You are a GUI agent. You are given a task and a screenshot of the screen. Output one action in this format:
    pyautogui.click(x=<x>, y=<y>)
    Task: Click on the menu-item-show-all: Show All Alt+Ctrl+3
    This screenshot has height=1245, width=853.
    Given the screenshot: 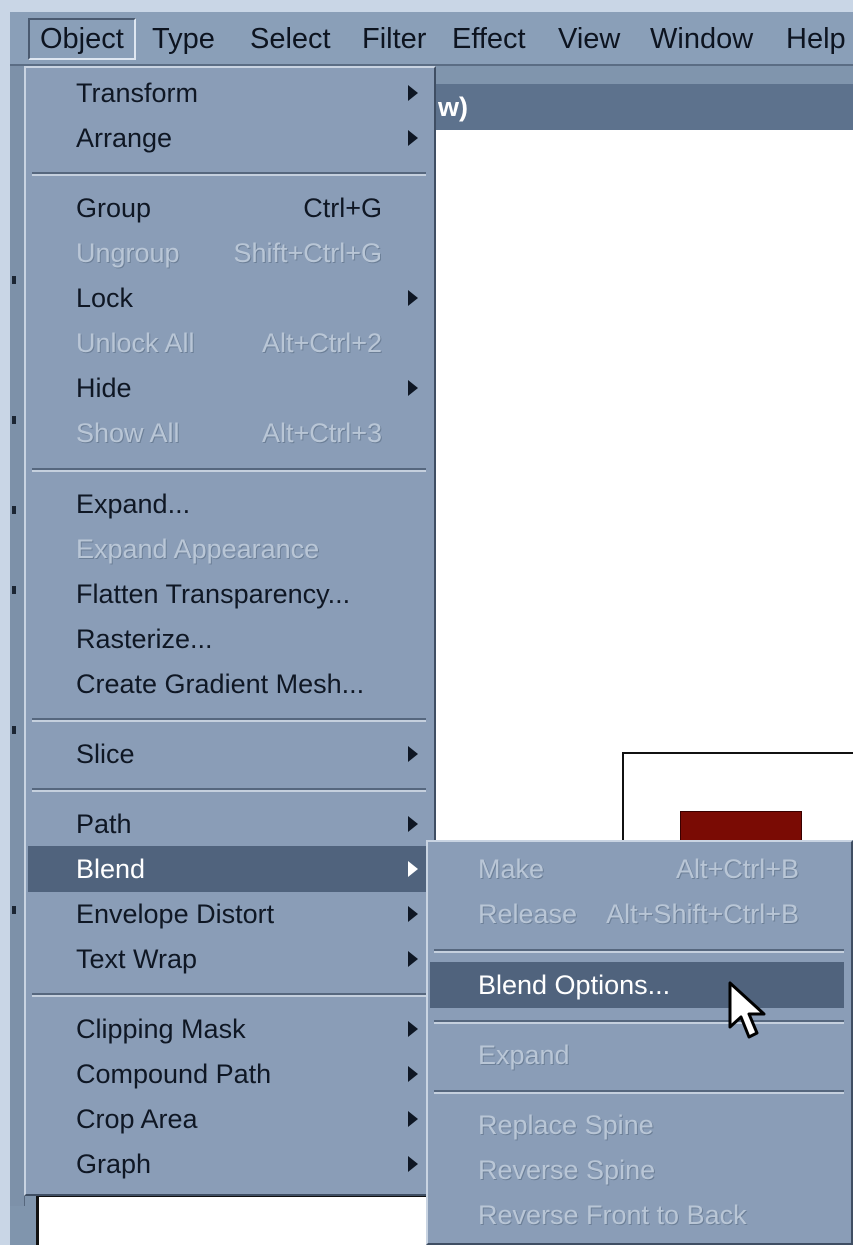 What is the action you would take?
    pyautogui.click(x=230, y=433)
    